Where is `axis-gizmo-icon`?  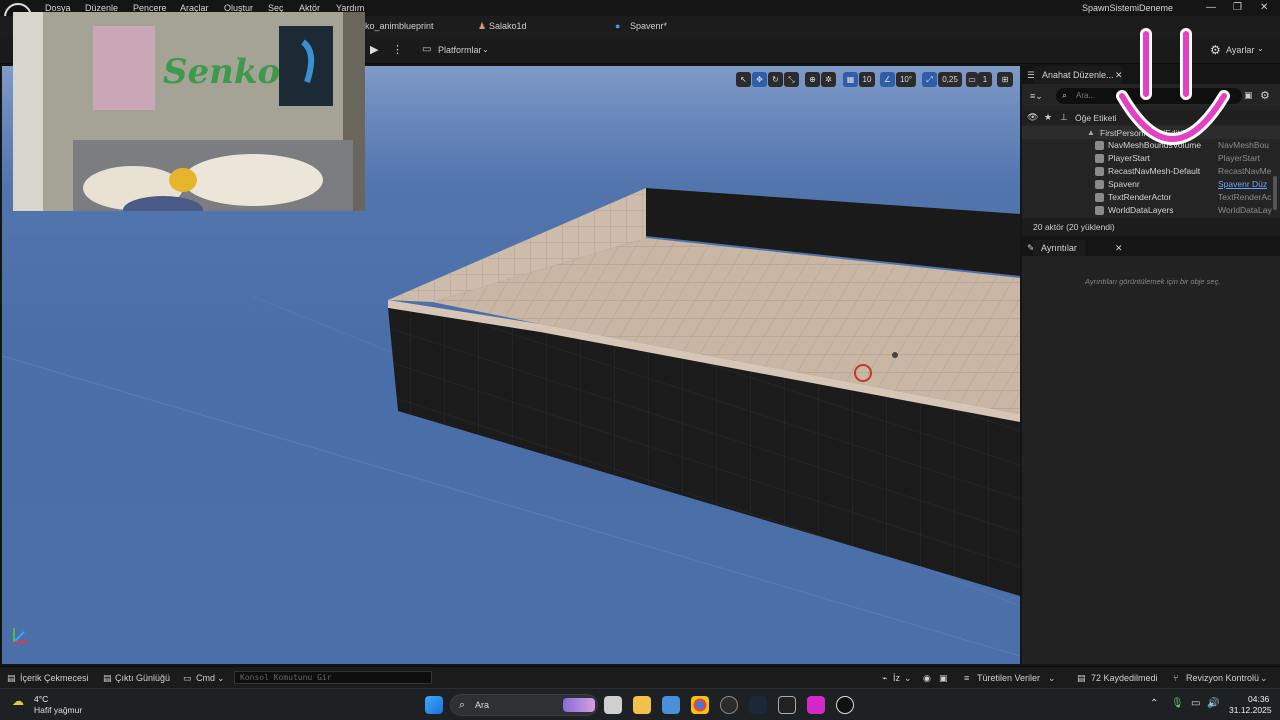 axis-gizmo-icon is located at coordinates (19, 637).